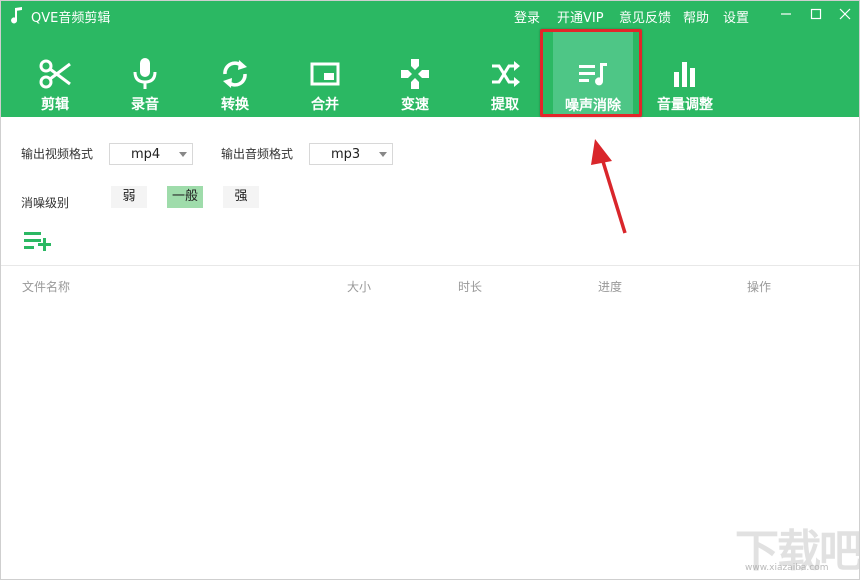 The height and width of the screenshot is (580, 860). I want to click on scissors-icon, so click(55, 74).